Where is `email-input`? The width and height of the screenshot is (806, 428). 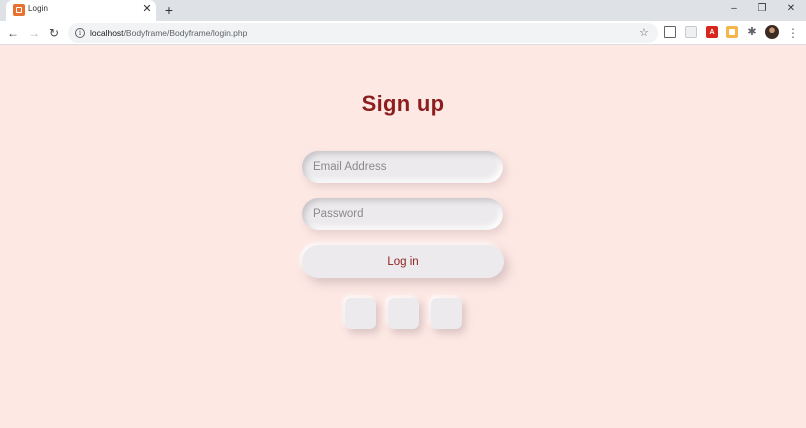 email-input is located at coordinates (402, 167).